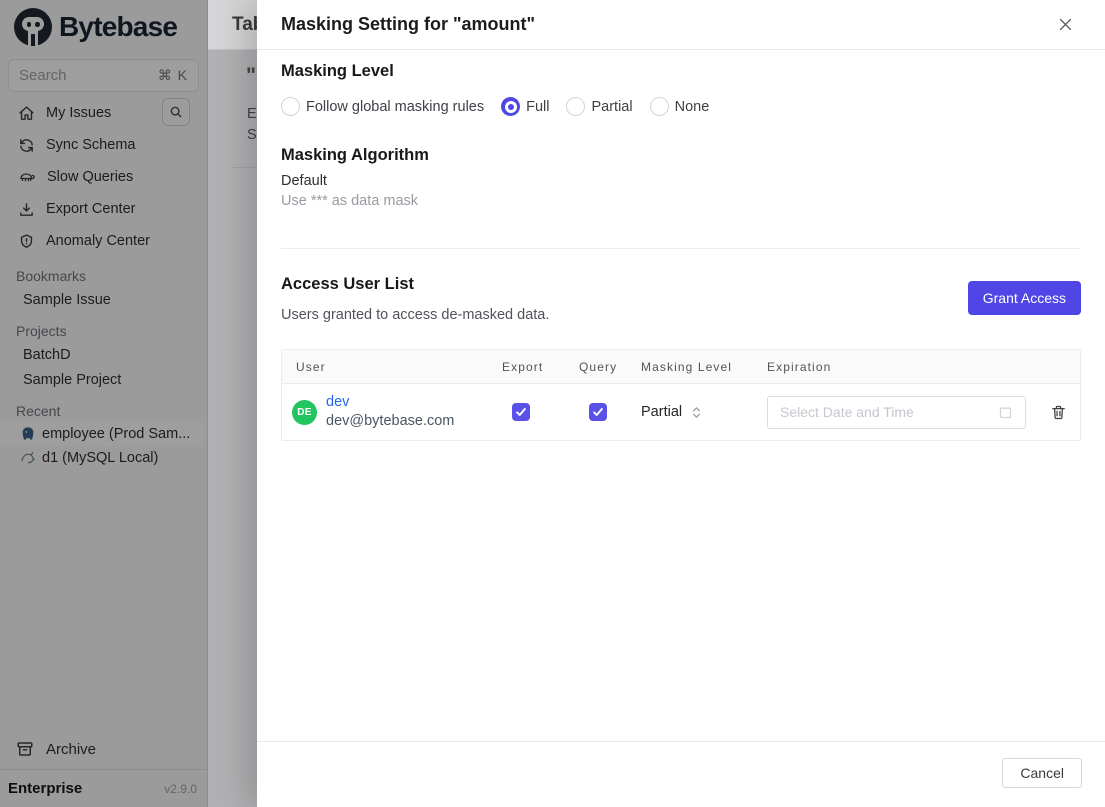  What do you see at coordinates (511, 106) in the screenshot?
I see `radio-icon-selected` at bounding box center [511, 106].